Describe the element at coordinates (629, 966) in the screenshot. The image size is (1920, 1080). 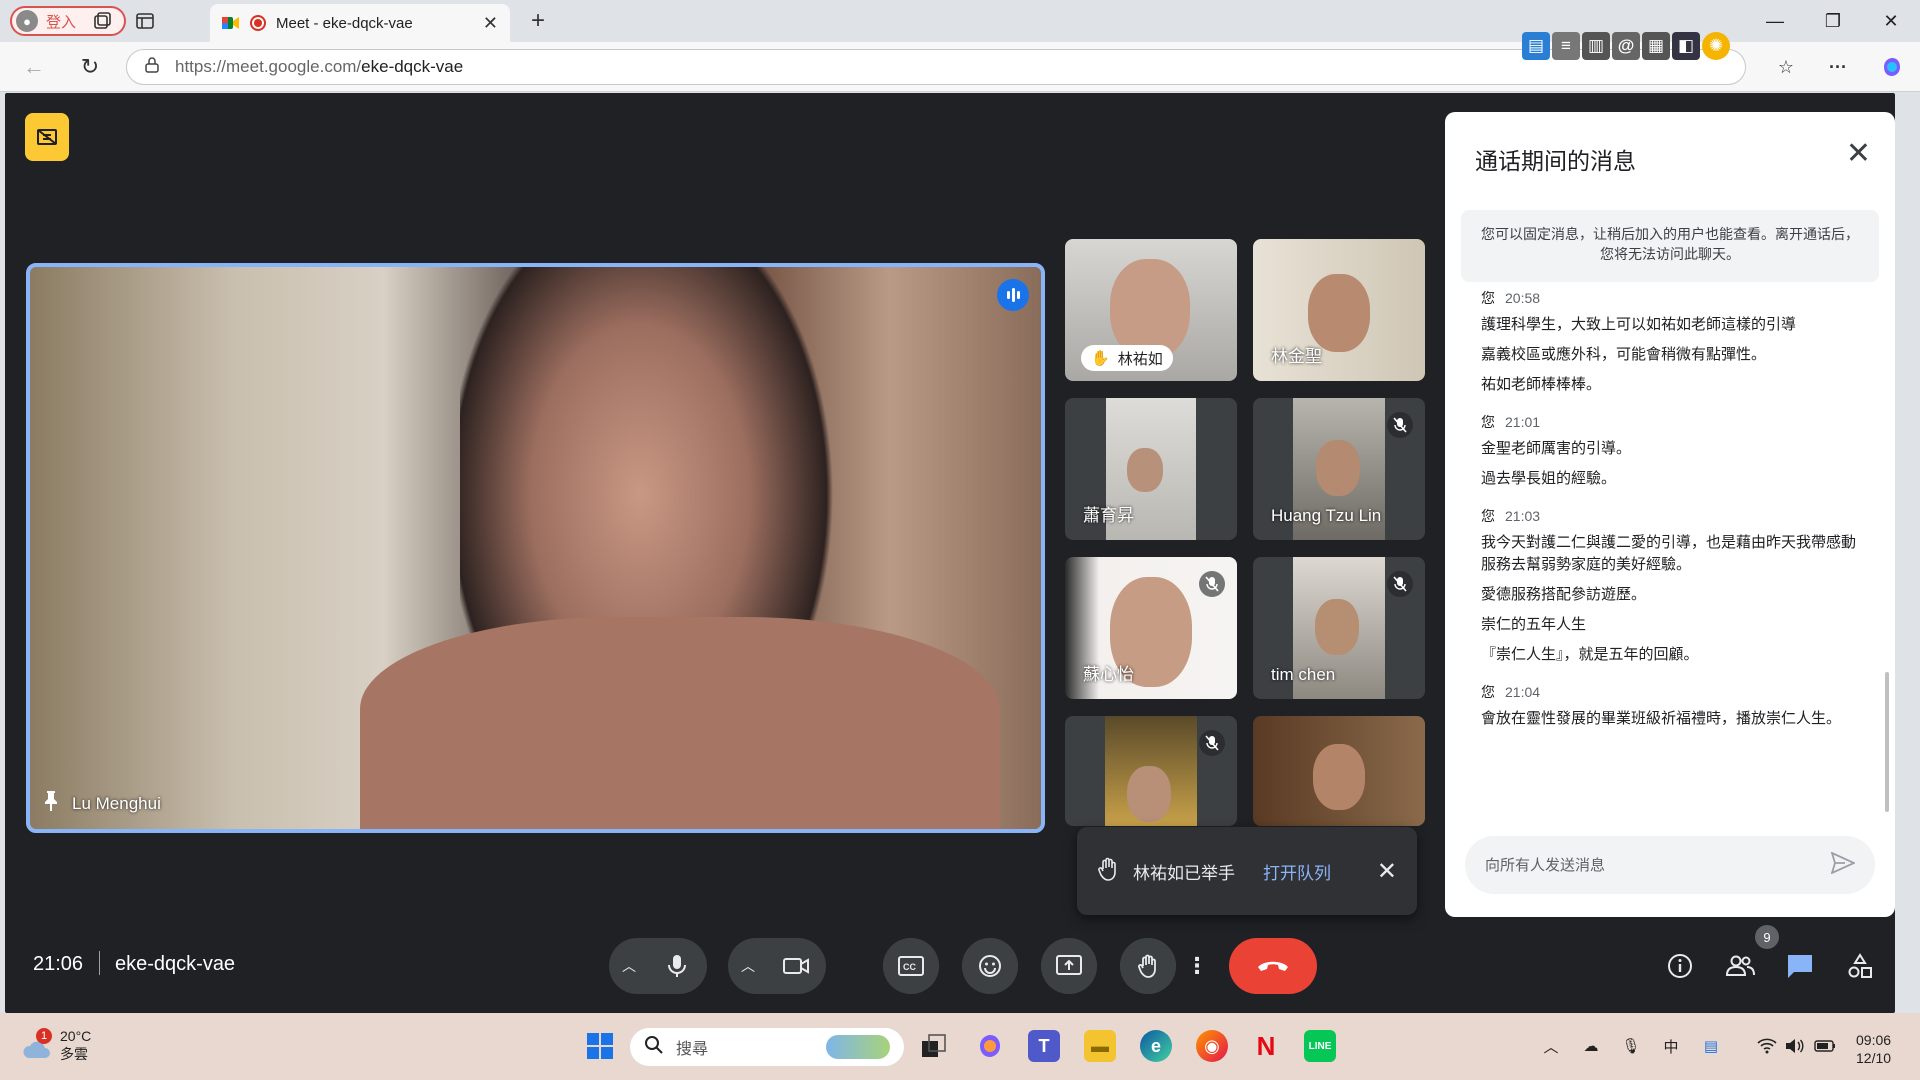
I see `mic-options-caret-icon: ︿` at that location.